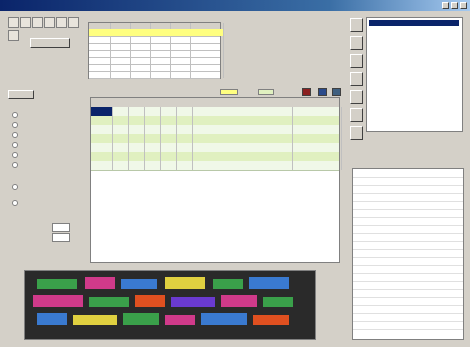 The height and width of the screenshot is (347, 470). Describe the element at coordinates (356, 115) in the screenshot. I see `edit-icon` at that location.